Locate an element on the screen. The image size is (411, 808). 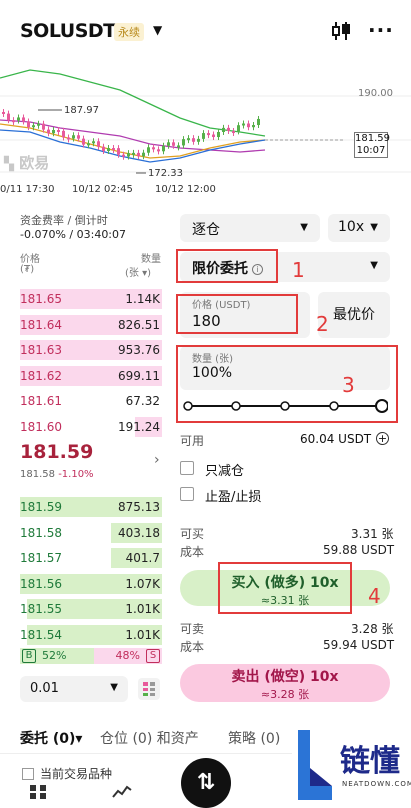
can-buy-value: 3.31 张 is located at coordinates (372, 534).